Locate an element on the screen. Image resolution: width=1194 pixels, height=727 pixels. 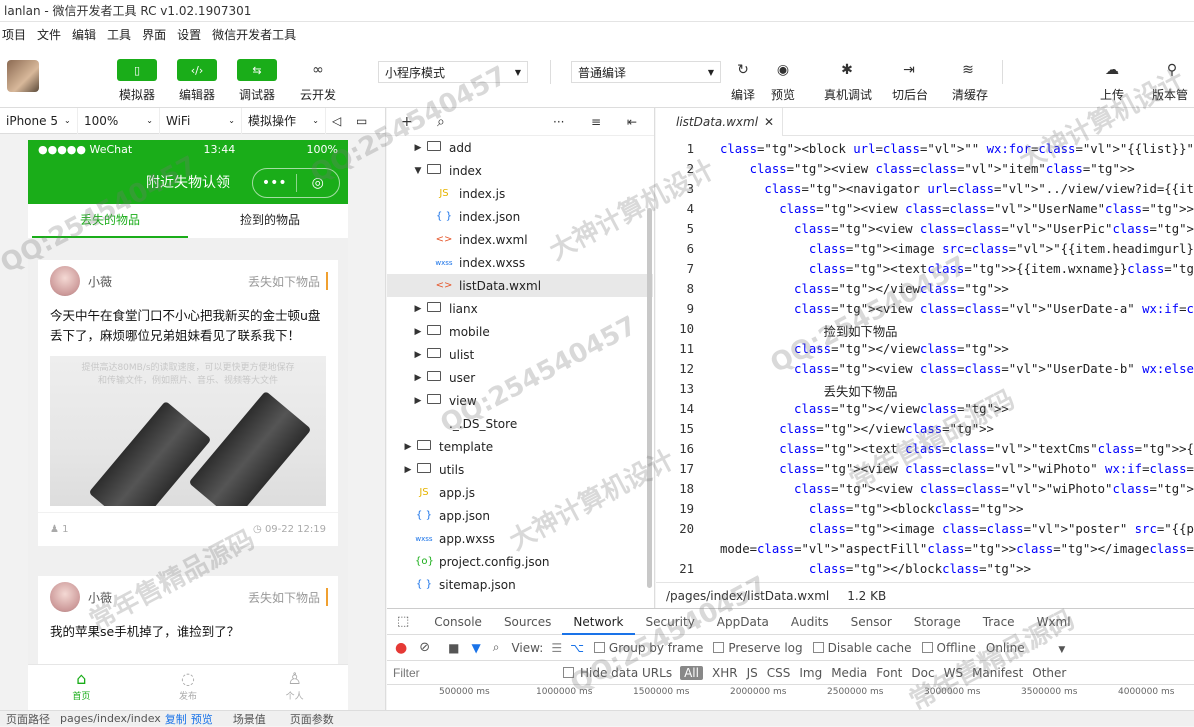
collapse-icon: ⇤ is located at coordinates (632, 122).